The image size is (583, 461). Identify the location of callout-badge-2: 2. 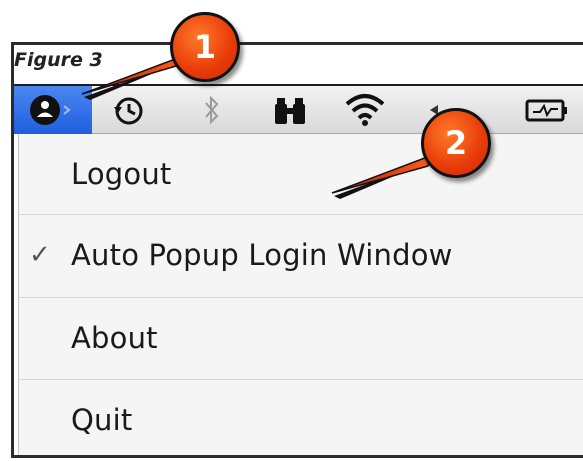
(456, 143).